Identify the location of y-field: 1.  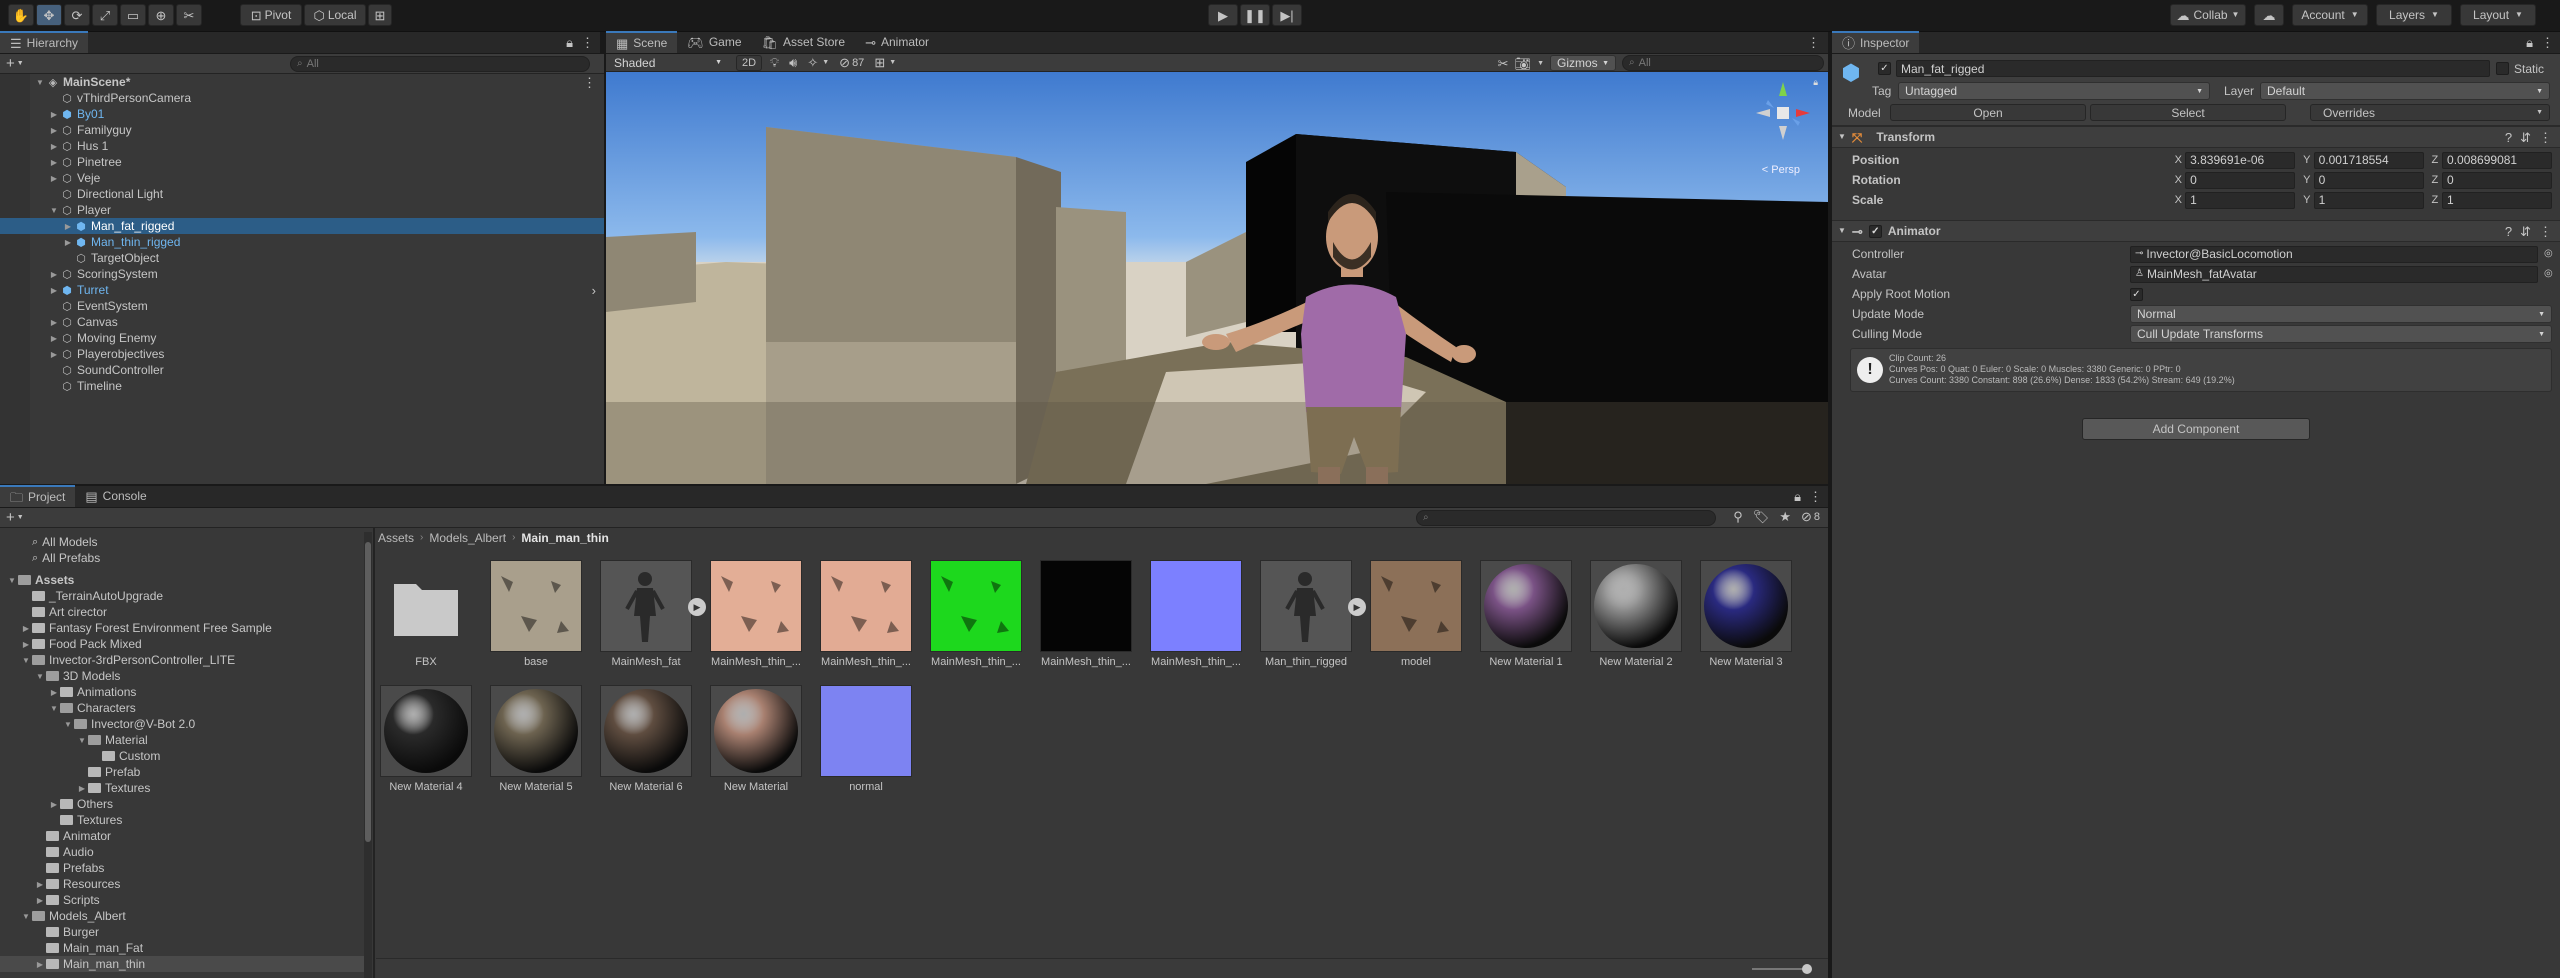
(2368, 200).